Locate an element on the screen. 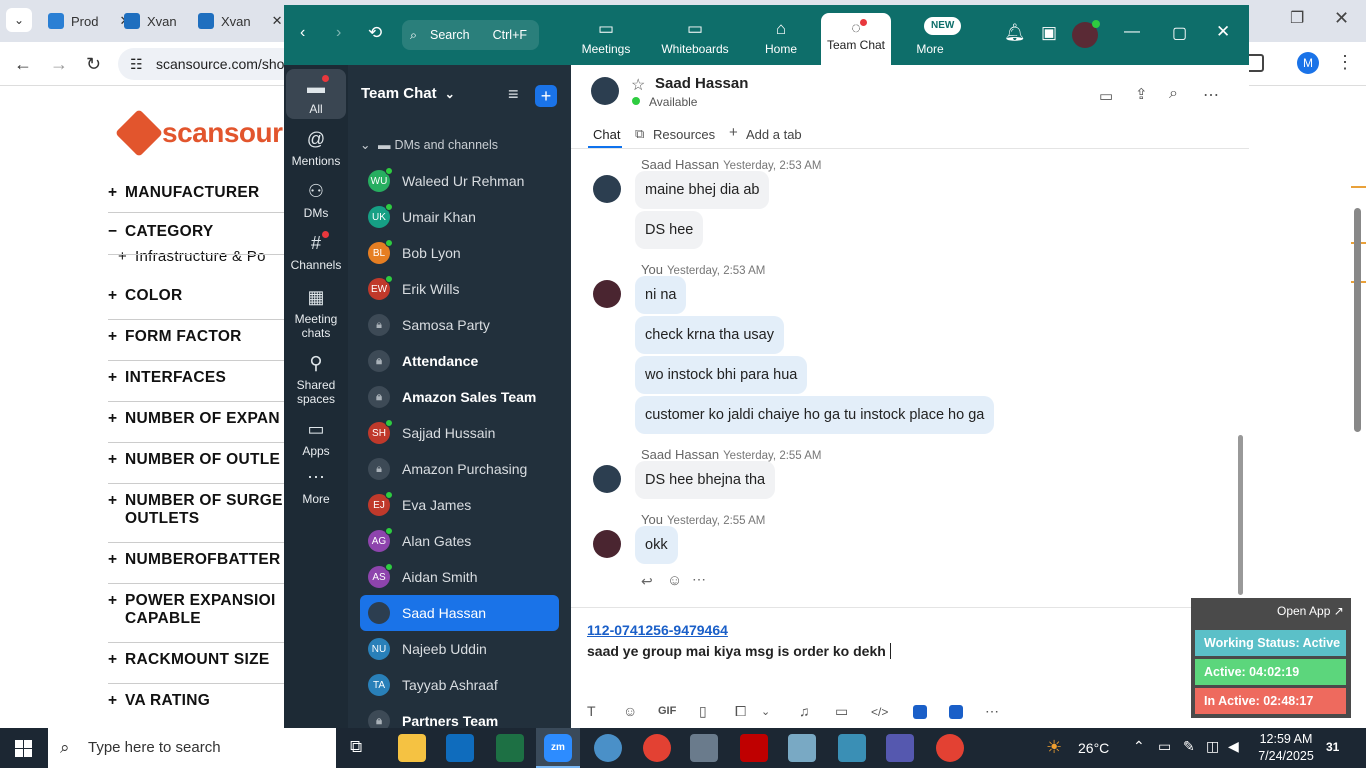  message-bubble: maine bhej dia ab is located at coordinates (702, 190).